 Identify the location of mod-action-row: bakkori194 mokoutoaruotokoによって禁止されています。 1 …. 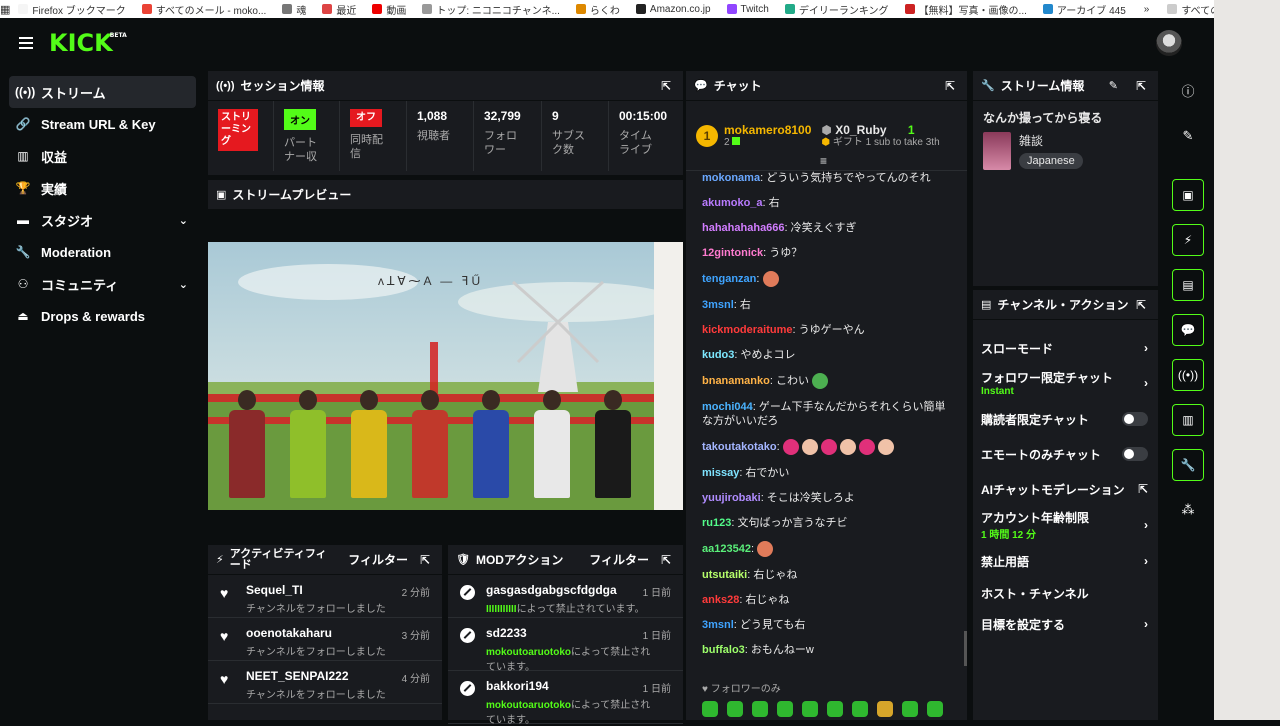
(565, 698).